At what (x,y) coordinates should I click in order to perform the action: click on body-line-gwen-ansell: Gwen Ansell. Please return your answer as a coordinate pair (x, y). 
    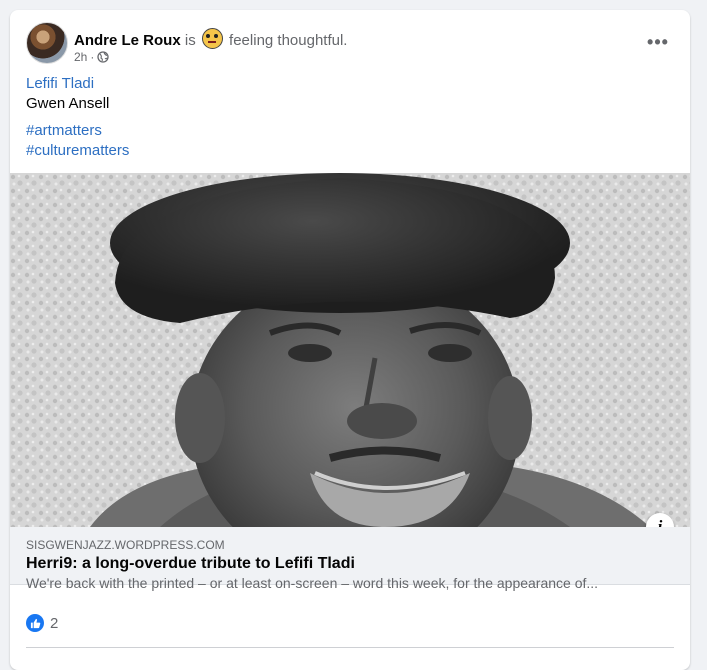
    Looking at the image, I should click on (68, 103).